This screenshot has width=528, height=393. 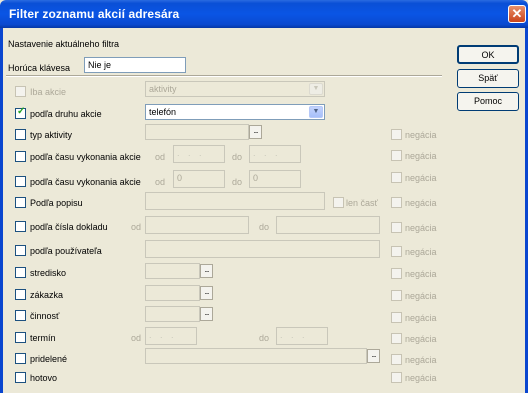 I want to click on termin-do-placeholder: . . ., so click(x=294, y=335).